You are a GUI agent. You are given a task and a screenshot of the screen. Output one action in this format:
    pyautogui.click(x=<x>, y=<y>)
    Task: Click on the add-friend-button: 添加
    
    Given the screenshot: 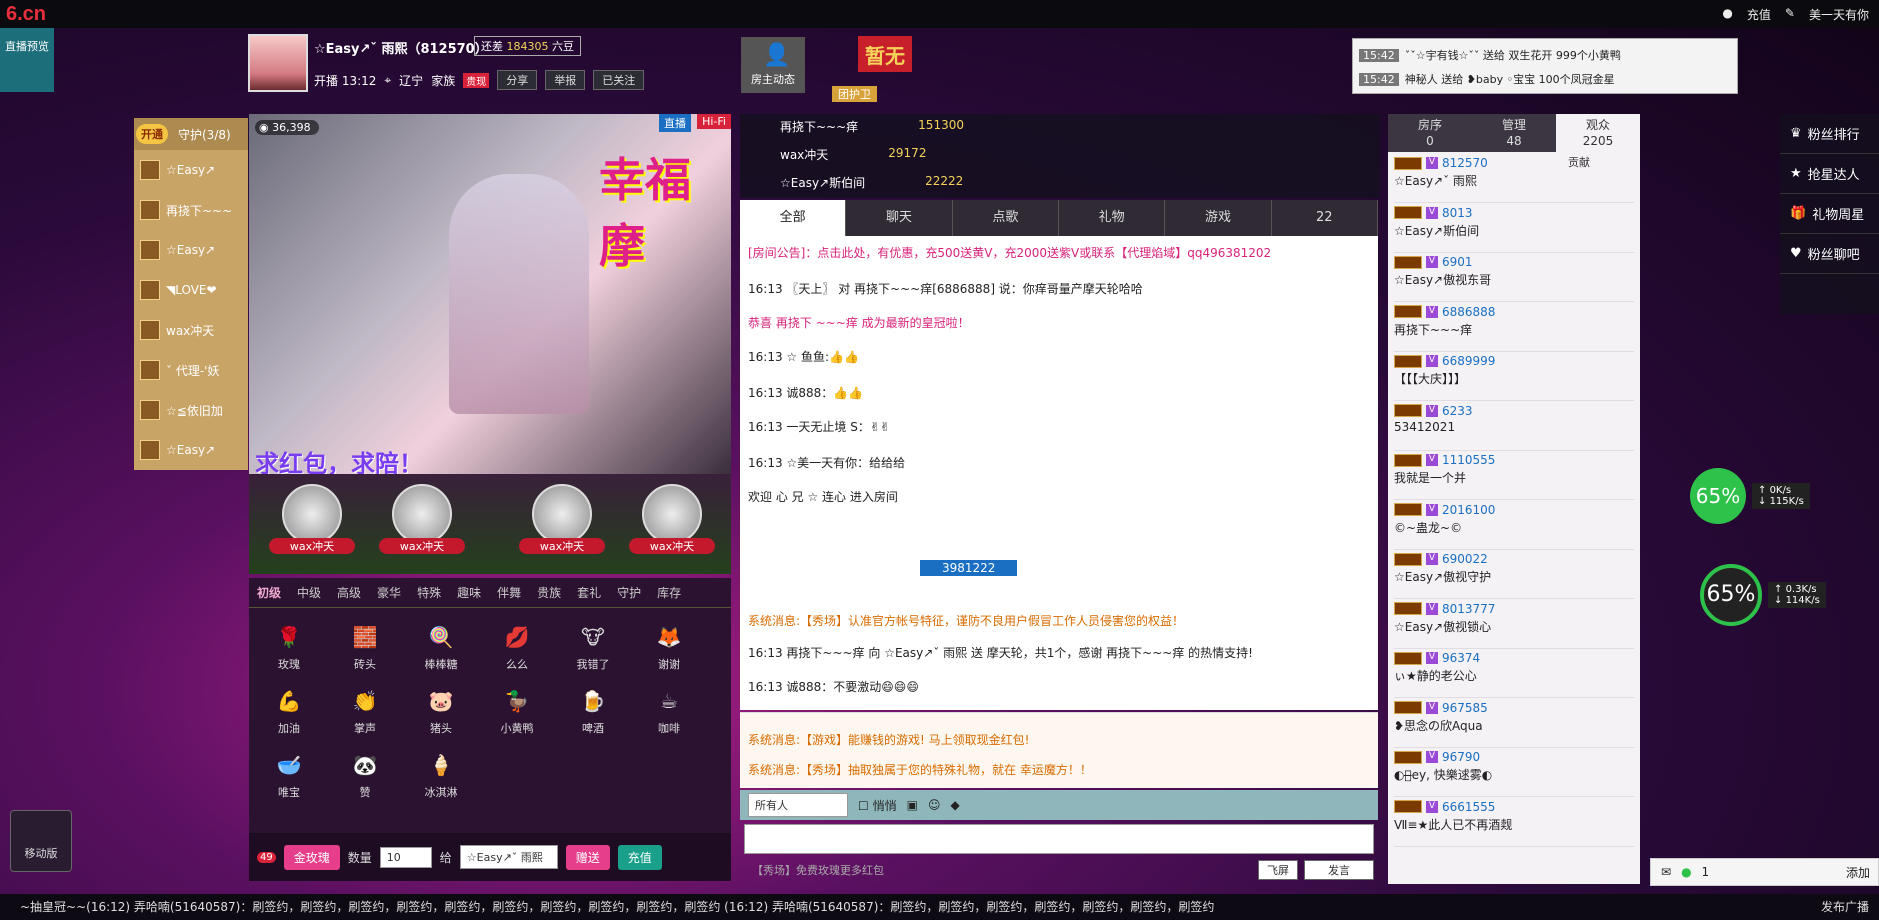 What is the action you would take?
    pyautogui.click(x=1858, y=872)
    